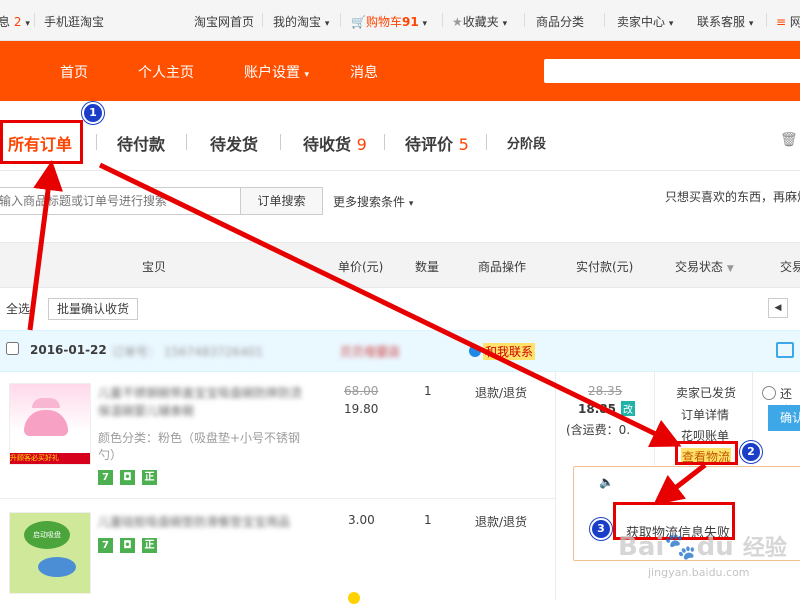 This screenshot has height=604, width=800. What do you see at coordinates (699, 572) in the screenshot?
I see `watermark-url: jingyan.baidu.com` at bounding box center [699, 572].